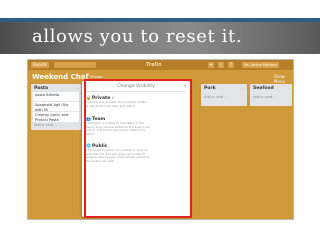  I want to click on trello-logo: Trello, so click(154, 65).